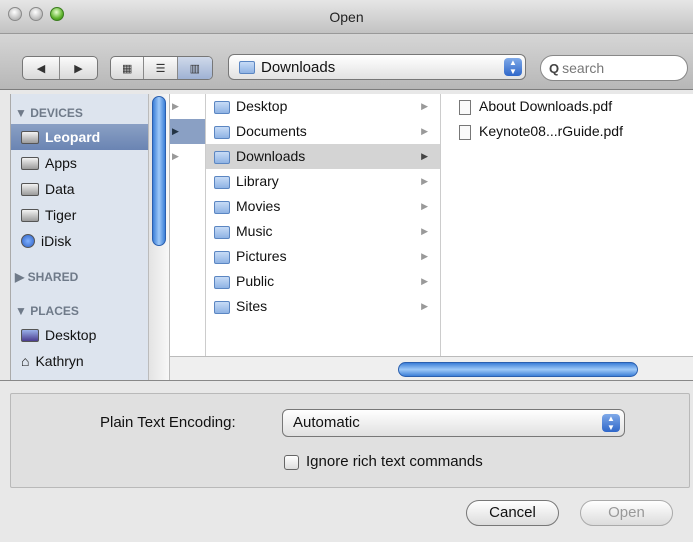  I want to click on folder-row-movies: Movies ▶, so click(323, 206).